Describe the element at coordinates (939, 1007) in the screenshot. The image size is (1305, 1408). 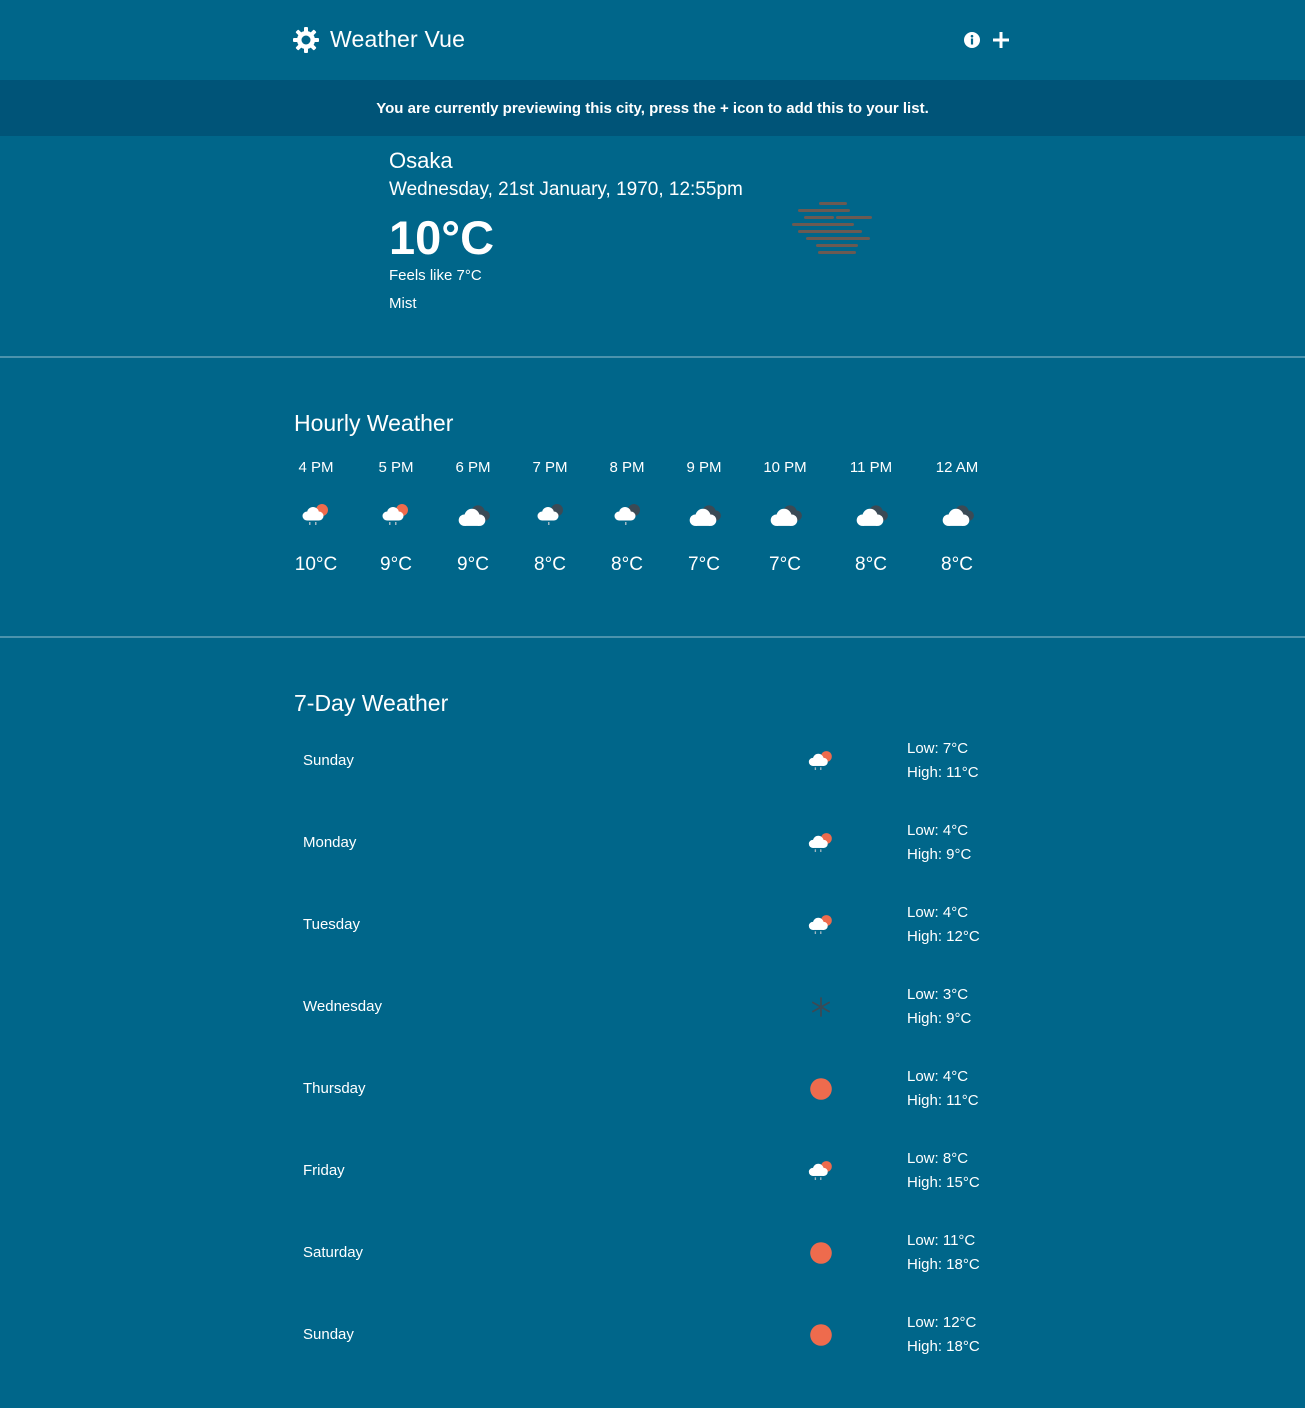
I see `day-temperatures: Low: 3°C High: 9°C` at that location.